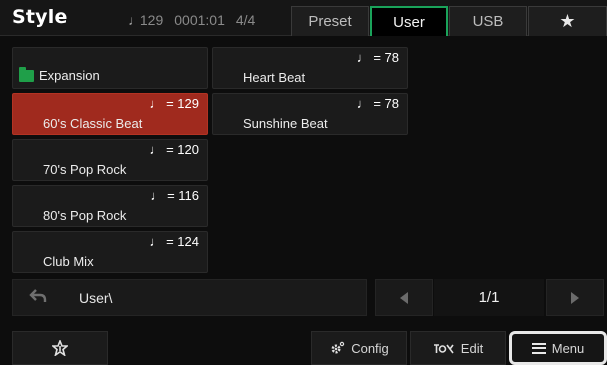 This screenshot has width=607, height=365. What do you see at coordinates (110, 206) in the screenshot?
I see `list-item-80s-pop-rock: ♩ = 116 80's Pop Rock` at bounding box center [110, 206].